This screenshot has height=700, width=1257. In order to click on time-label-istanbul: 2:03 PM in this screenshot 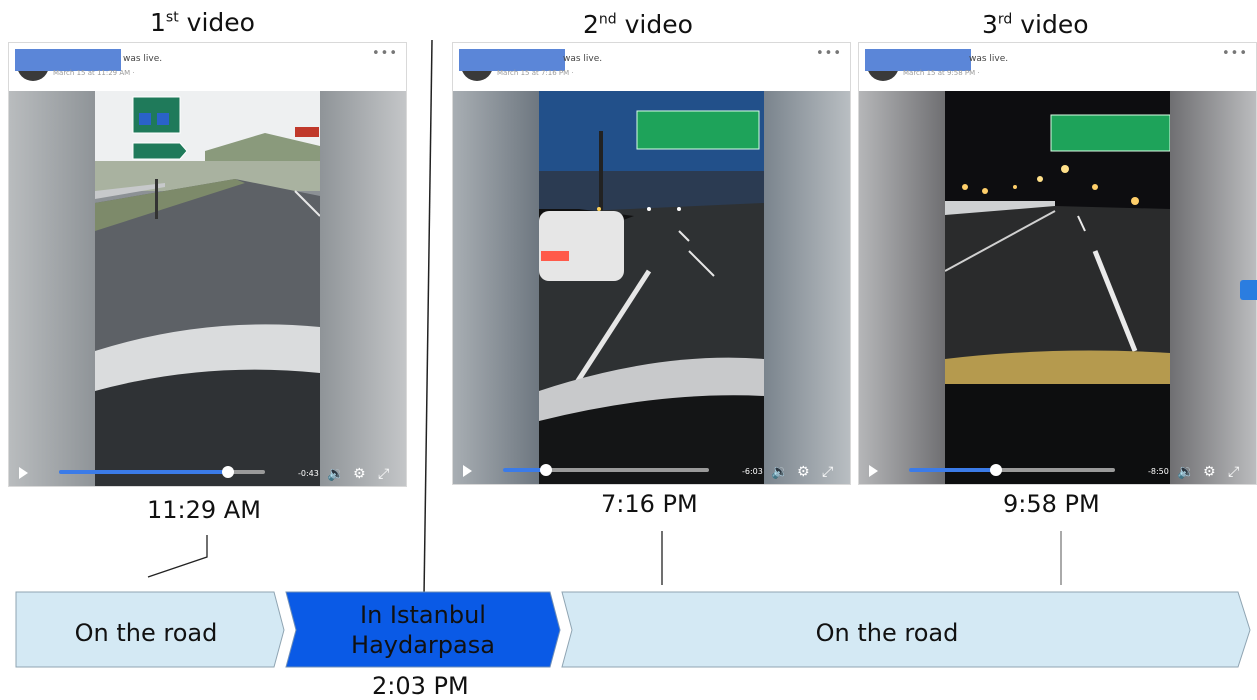, I will do `click(420, 686)`.